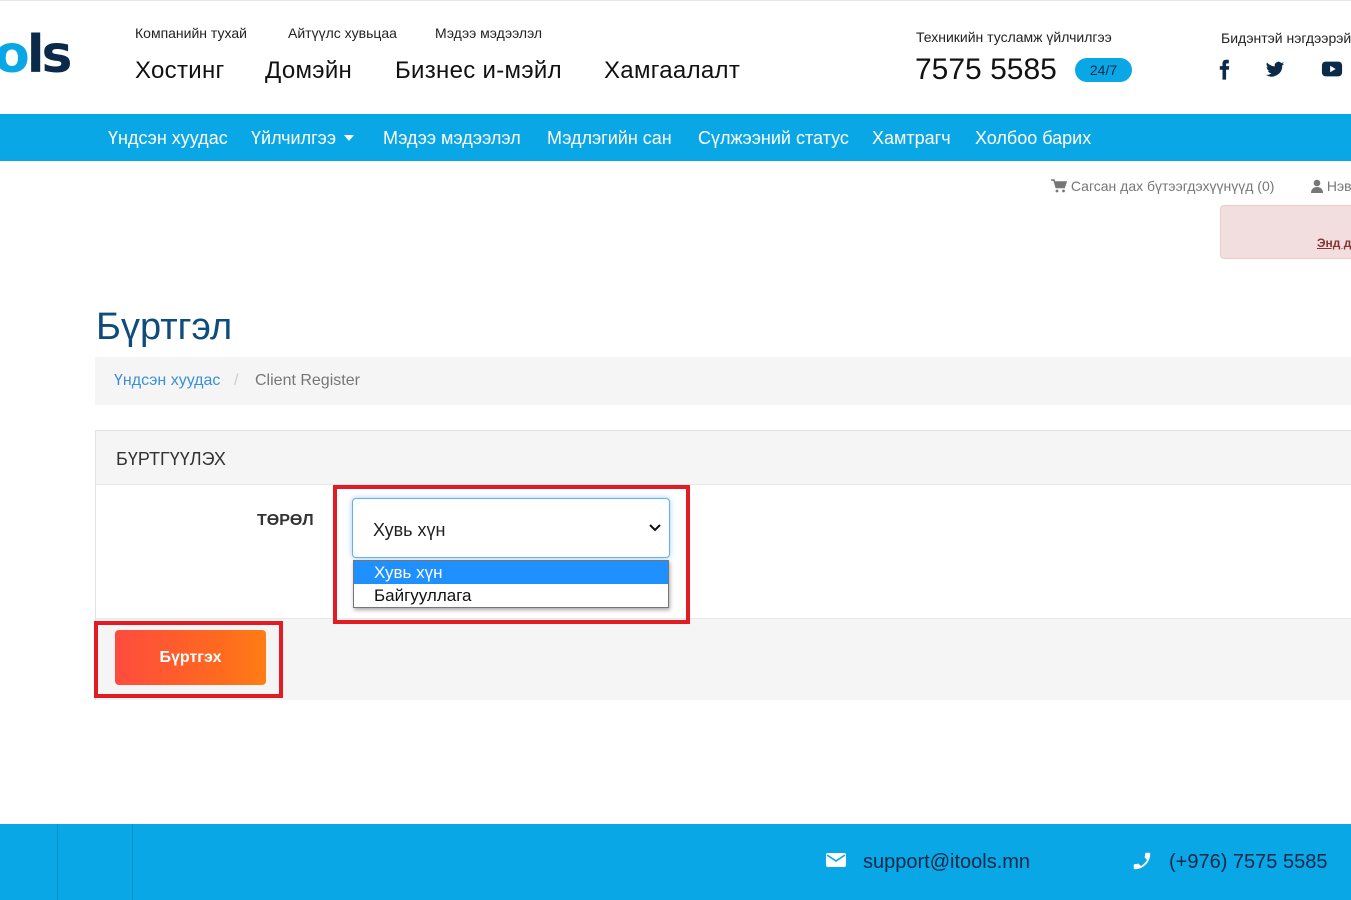 This screenshot has width=1351, height=900. Describe the element at coordinates (511, 554) in the screenshot. I see `highlight-box-select` at that location.